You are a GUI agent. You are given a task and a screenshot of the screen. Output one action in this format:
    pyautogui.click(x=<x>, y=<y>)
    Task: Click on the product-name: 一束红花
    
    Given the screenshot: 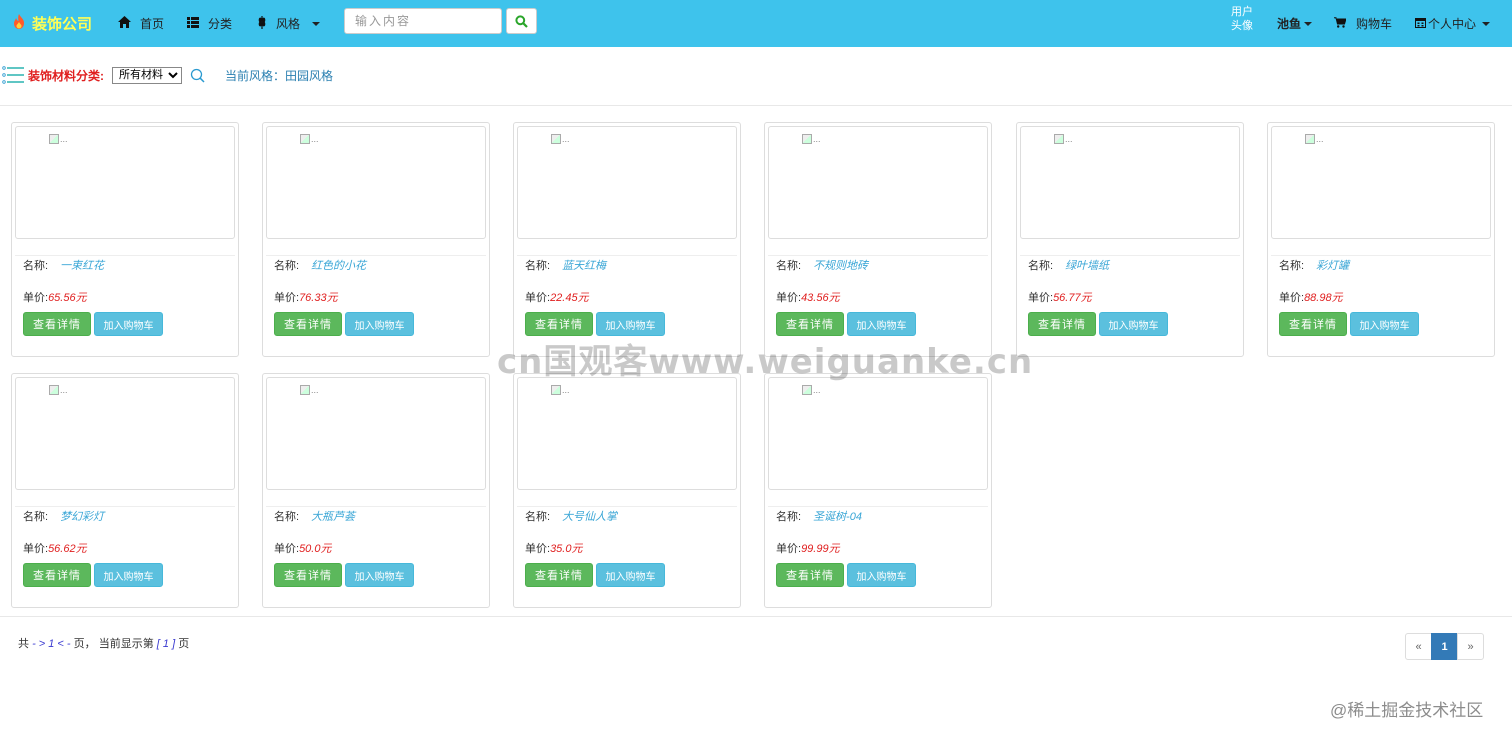 What is the action you would take?
    pyautogui.click(x=82, y=266)
    